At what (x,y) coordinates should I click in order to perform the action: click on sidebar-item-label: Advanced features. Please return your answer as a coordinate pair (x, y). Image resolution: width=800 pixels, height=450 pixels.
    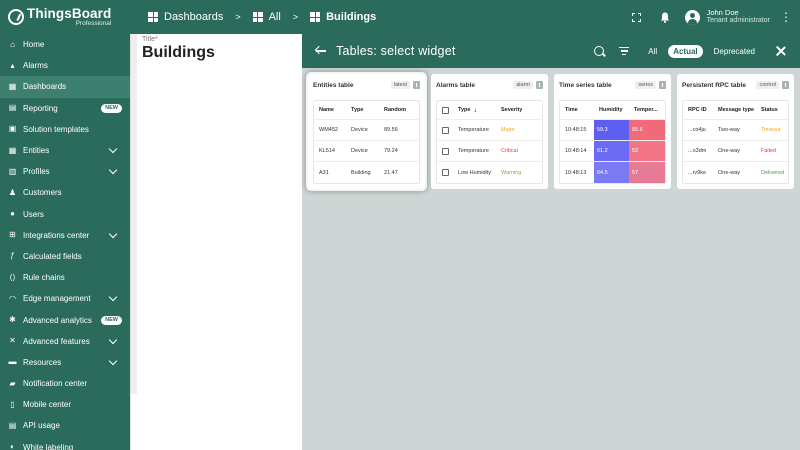
    Looking at the image, I should click on (56, 341).